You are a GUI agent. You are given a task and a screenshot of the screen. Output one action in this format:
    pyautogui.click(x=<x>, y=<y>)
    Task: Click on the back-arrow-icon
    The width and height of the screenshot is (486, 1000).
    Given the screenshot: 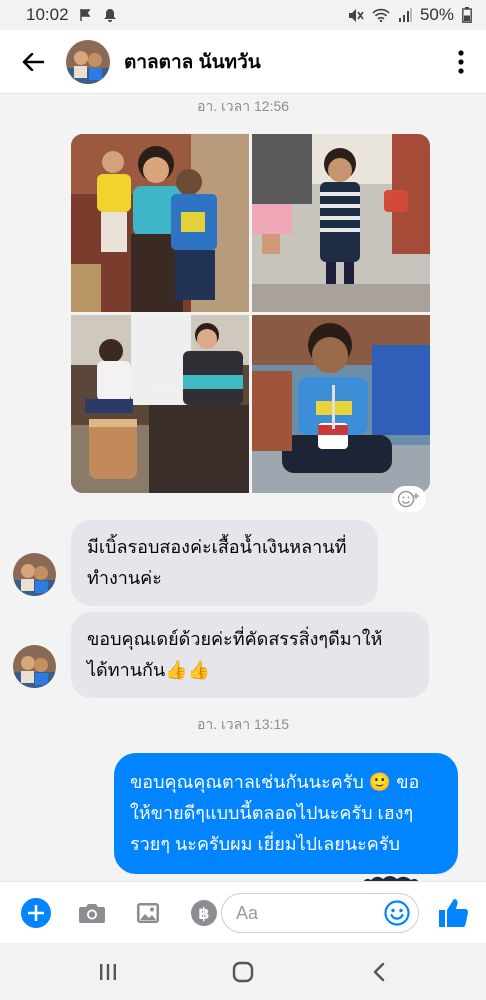 What is the action you would take?
    pyautogui.click(x=33, y=61)
    